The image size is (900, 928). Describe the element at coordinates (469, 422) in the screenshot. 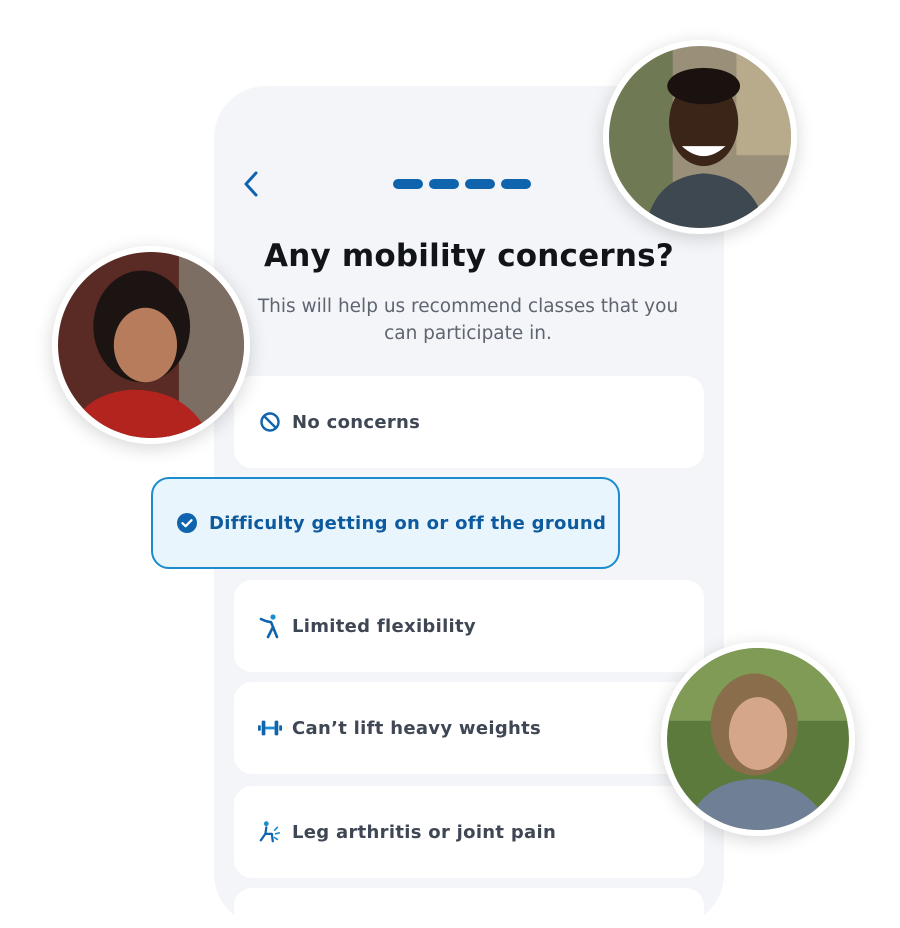

I see `option-no-concerns: No concerns` at that location.